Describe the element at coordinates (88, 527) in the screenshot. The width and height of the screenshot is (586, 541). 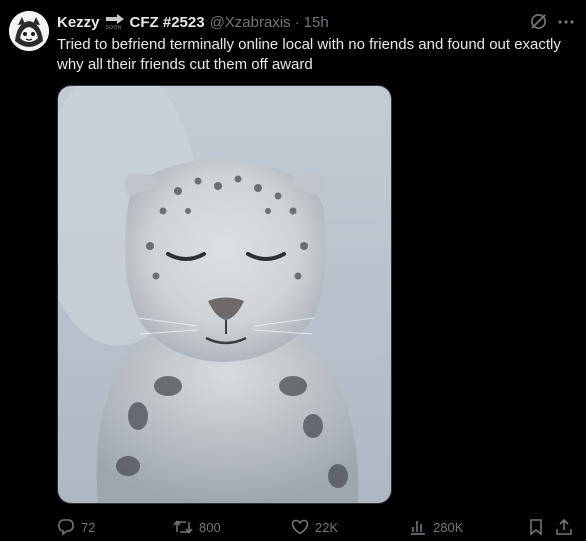
I see `reply-count: 72` at that location.